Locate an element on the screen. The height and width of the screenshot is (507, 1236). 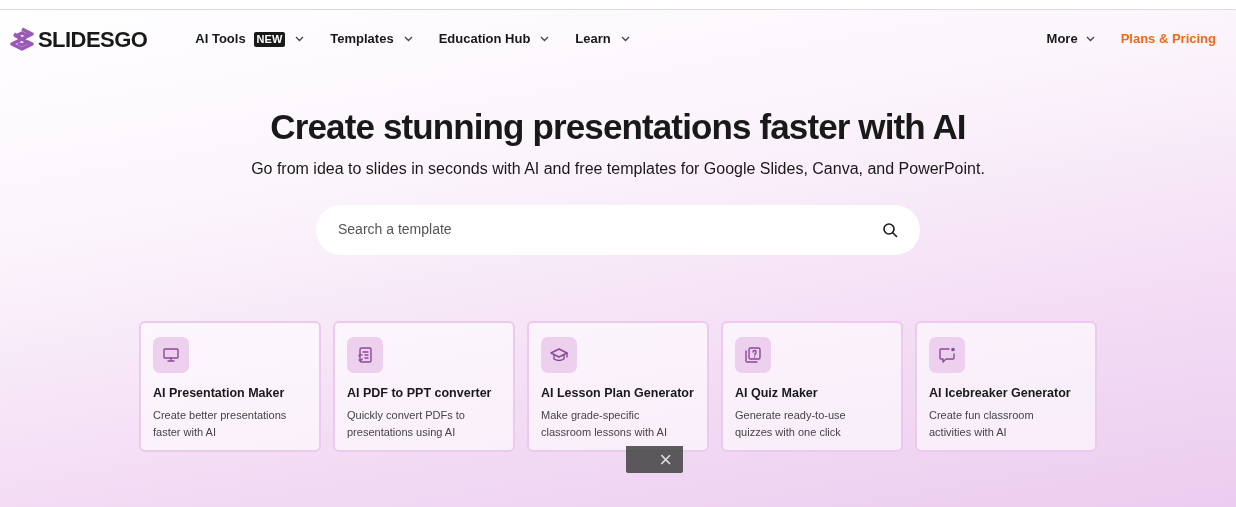
tool-card: AI Quiz Maker Generate ready-to-use quizzes with one click is located at coordinates (812, 386).